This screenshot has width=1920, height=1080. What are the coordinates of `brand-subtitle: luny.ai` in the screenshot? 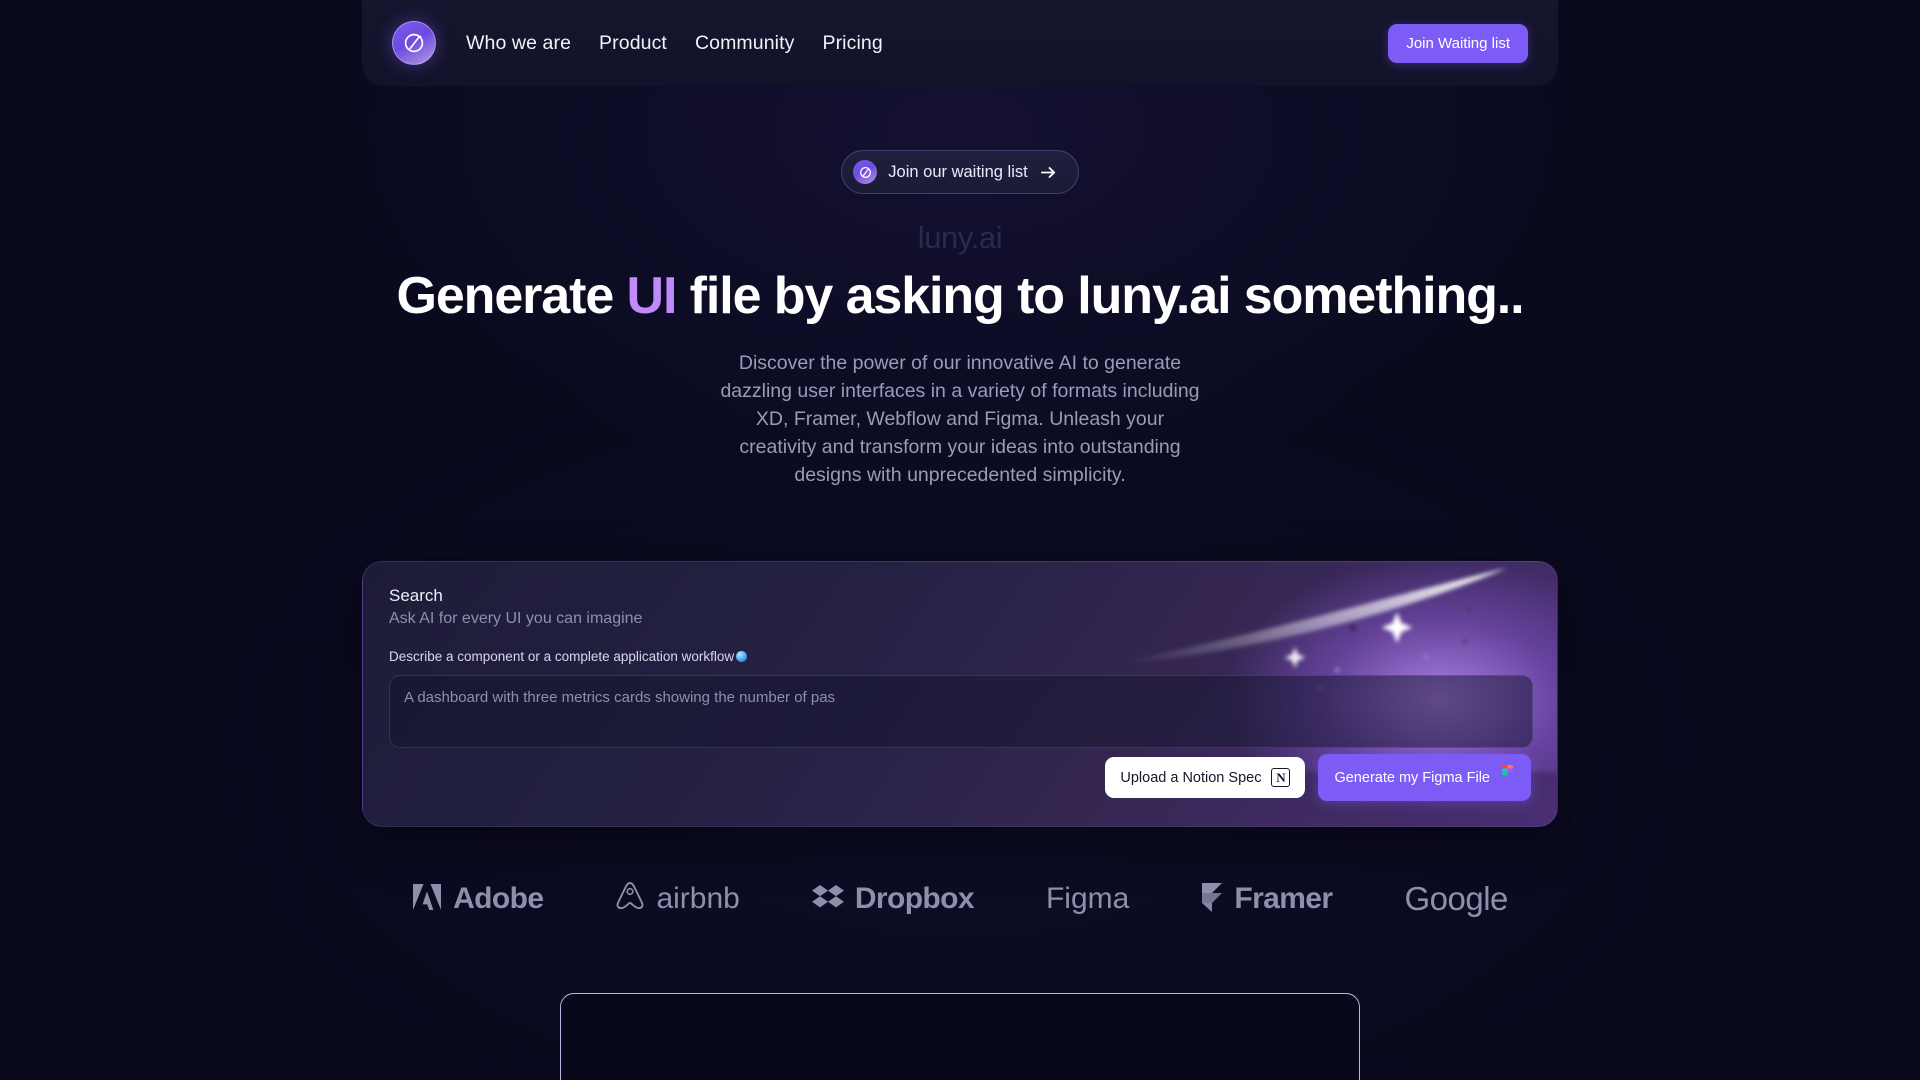 It's located at (960, 237).